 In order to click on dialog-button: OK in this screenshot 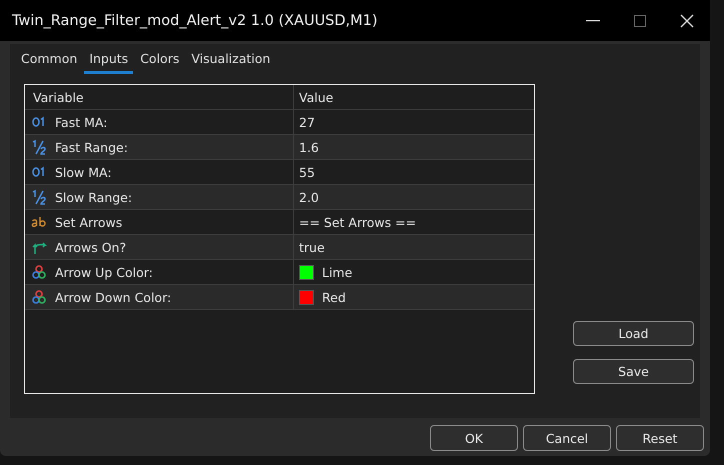, I will do `click(474, 438)`.